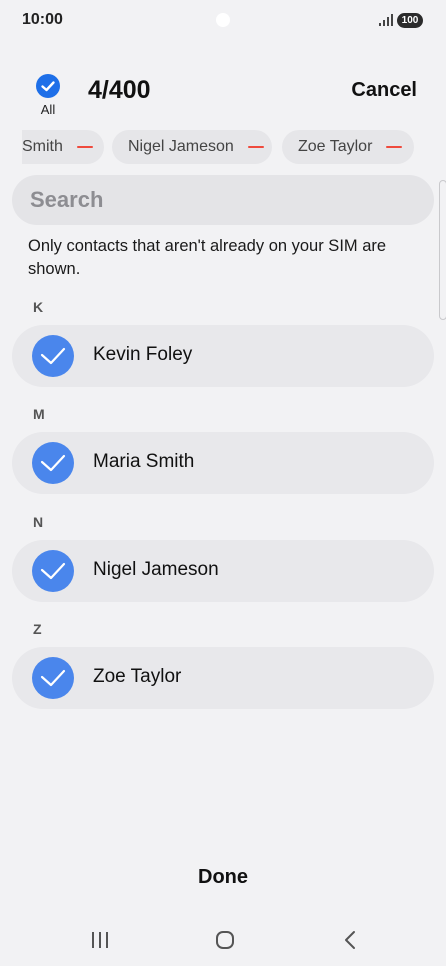 The height and width of the screenshot is (966, 446). I want to click on selection-count: 4/400, so click(119, 90).